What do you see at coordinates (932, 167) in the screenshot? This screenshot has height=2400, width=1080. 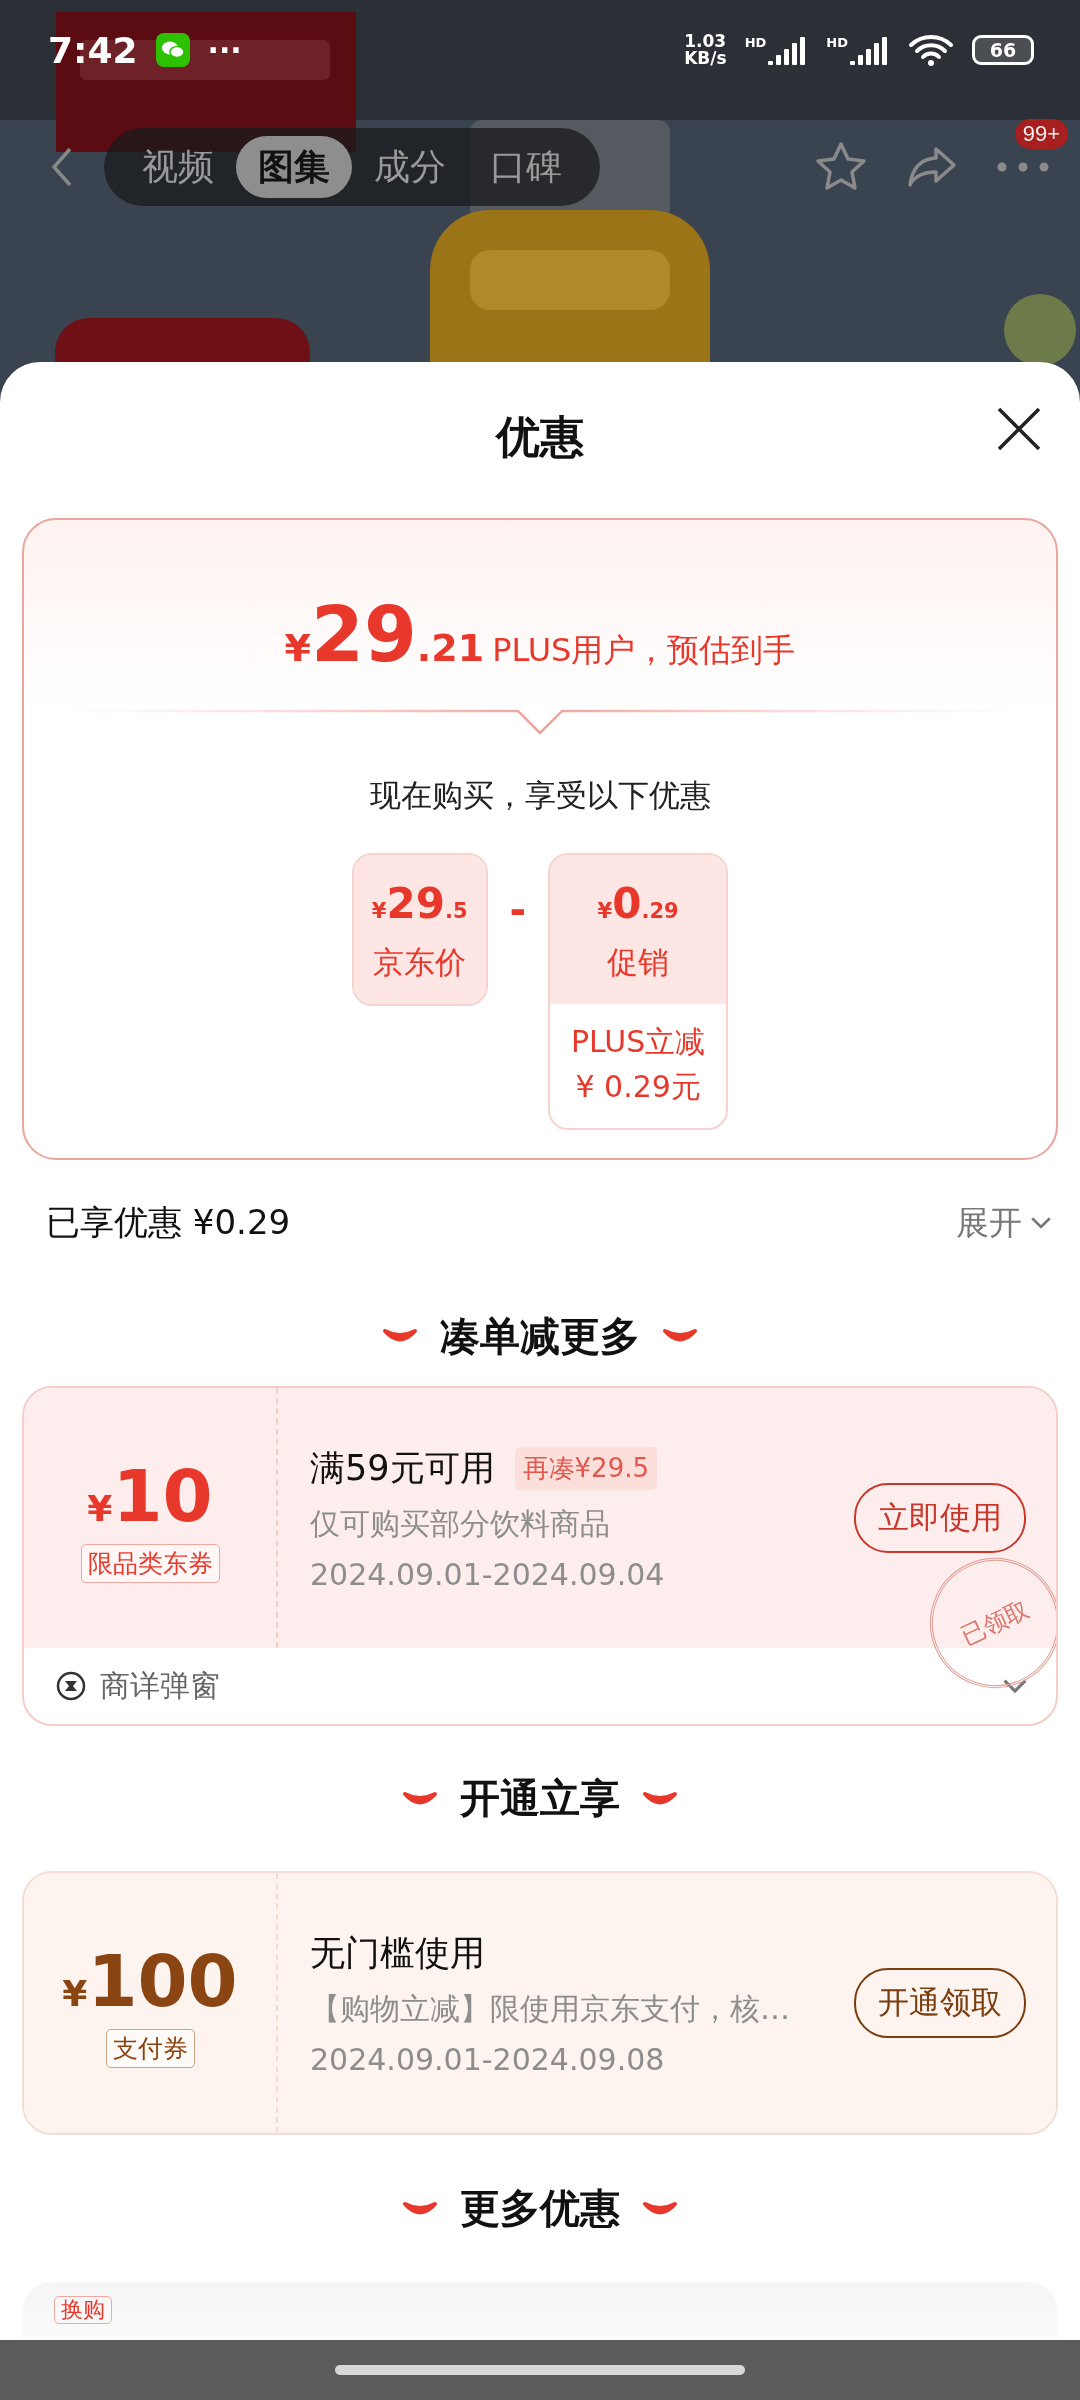 I see `share-icon` at bounding box center [932, 167].